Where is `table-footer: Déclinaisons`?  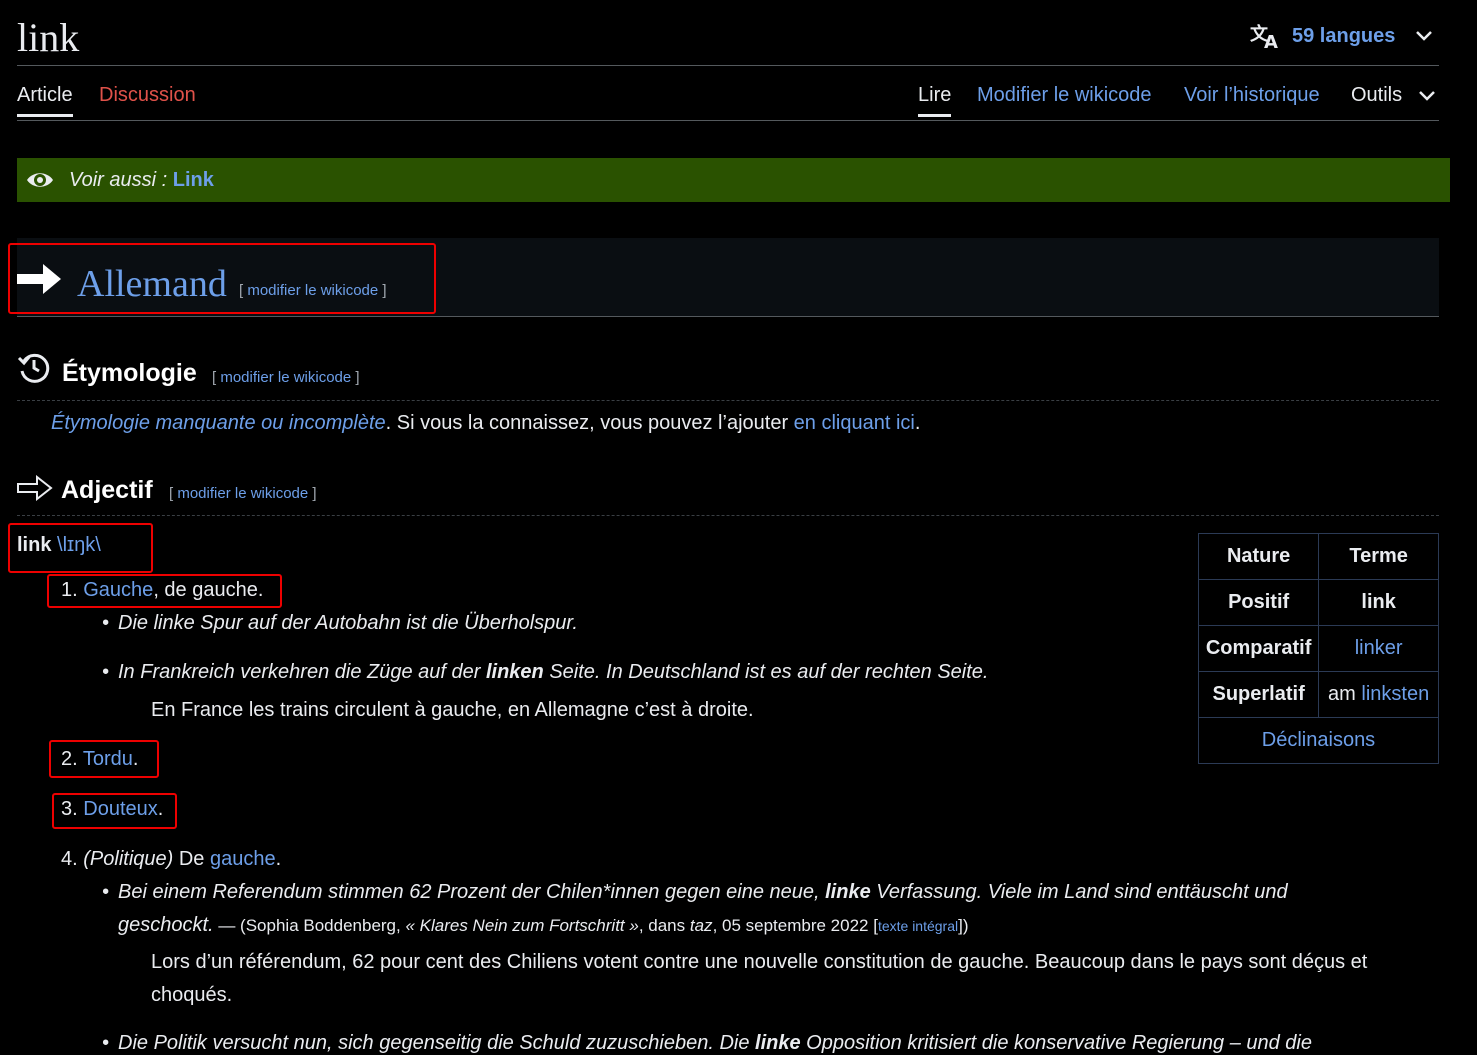 table-footer: Déclinaisons is located at coordinates (1318, 740).